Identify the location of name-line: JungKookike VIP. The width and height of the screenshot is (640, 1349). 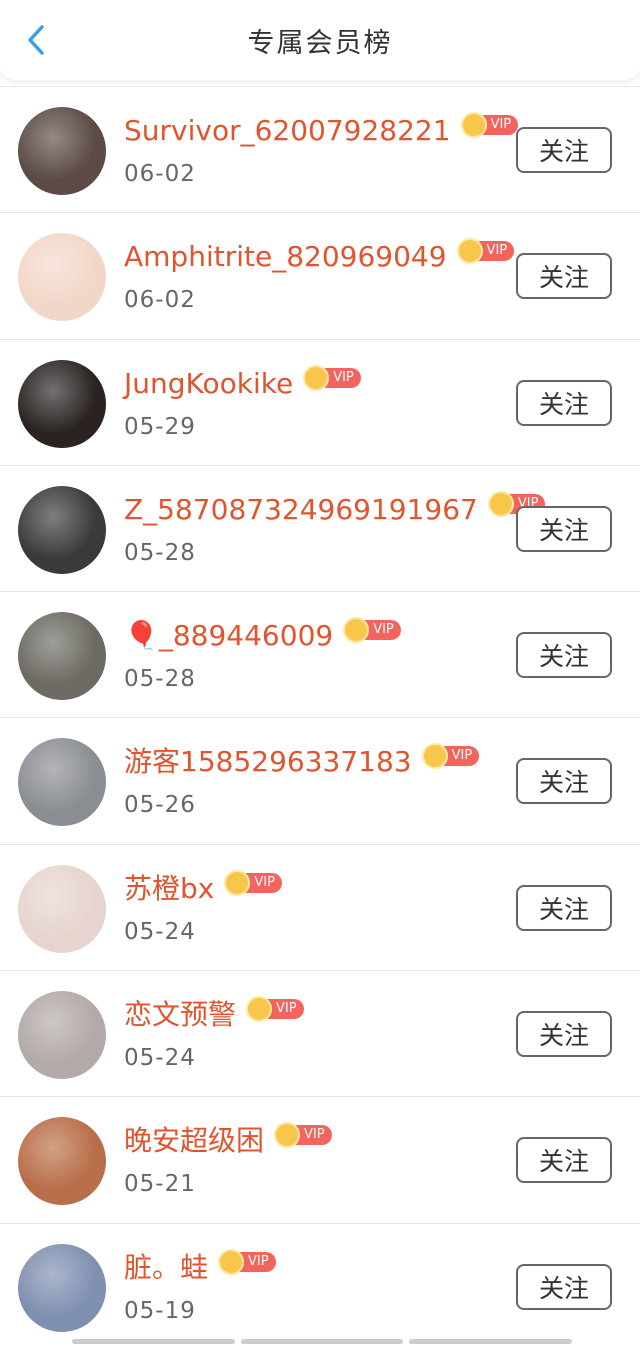
(242, 384).